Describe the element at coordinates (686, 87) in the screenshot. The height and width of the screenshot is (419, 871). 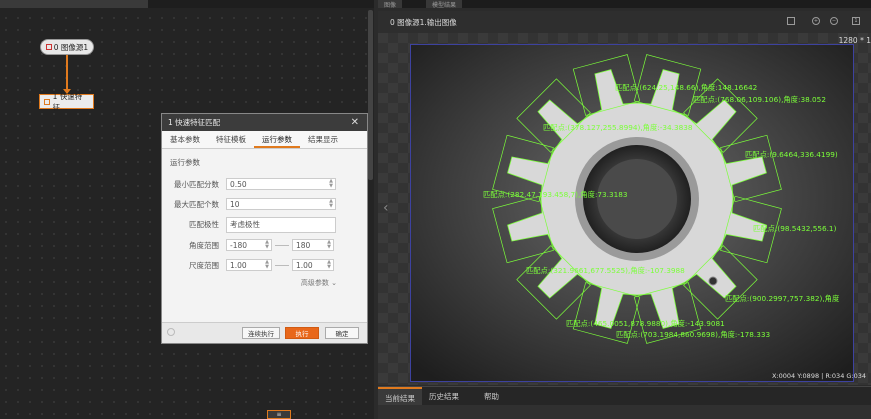
I see `match-result-label: 匹配点:(624.25,148.66),角度:148.16642` at that location.